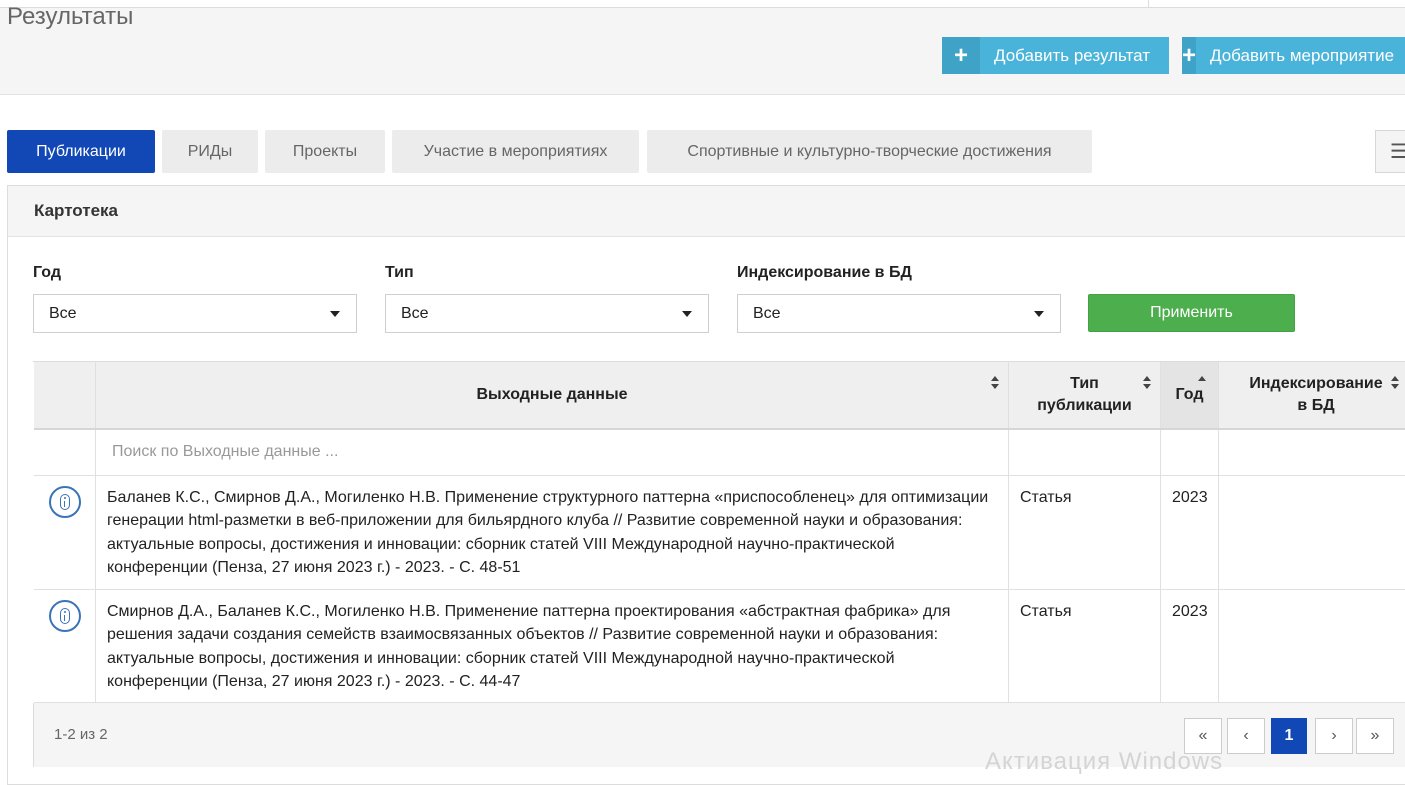  Describe the element at coordinates (415, 313) in the screenshot. I see `type-select-value: Все` at that location.